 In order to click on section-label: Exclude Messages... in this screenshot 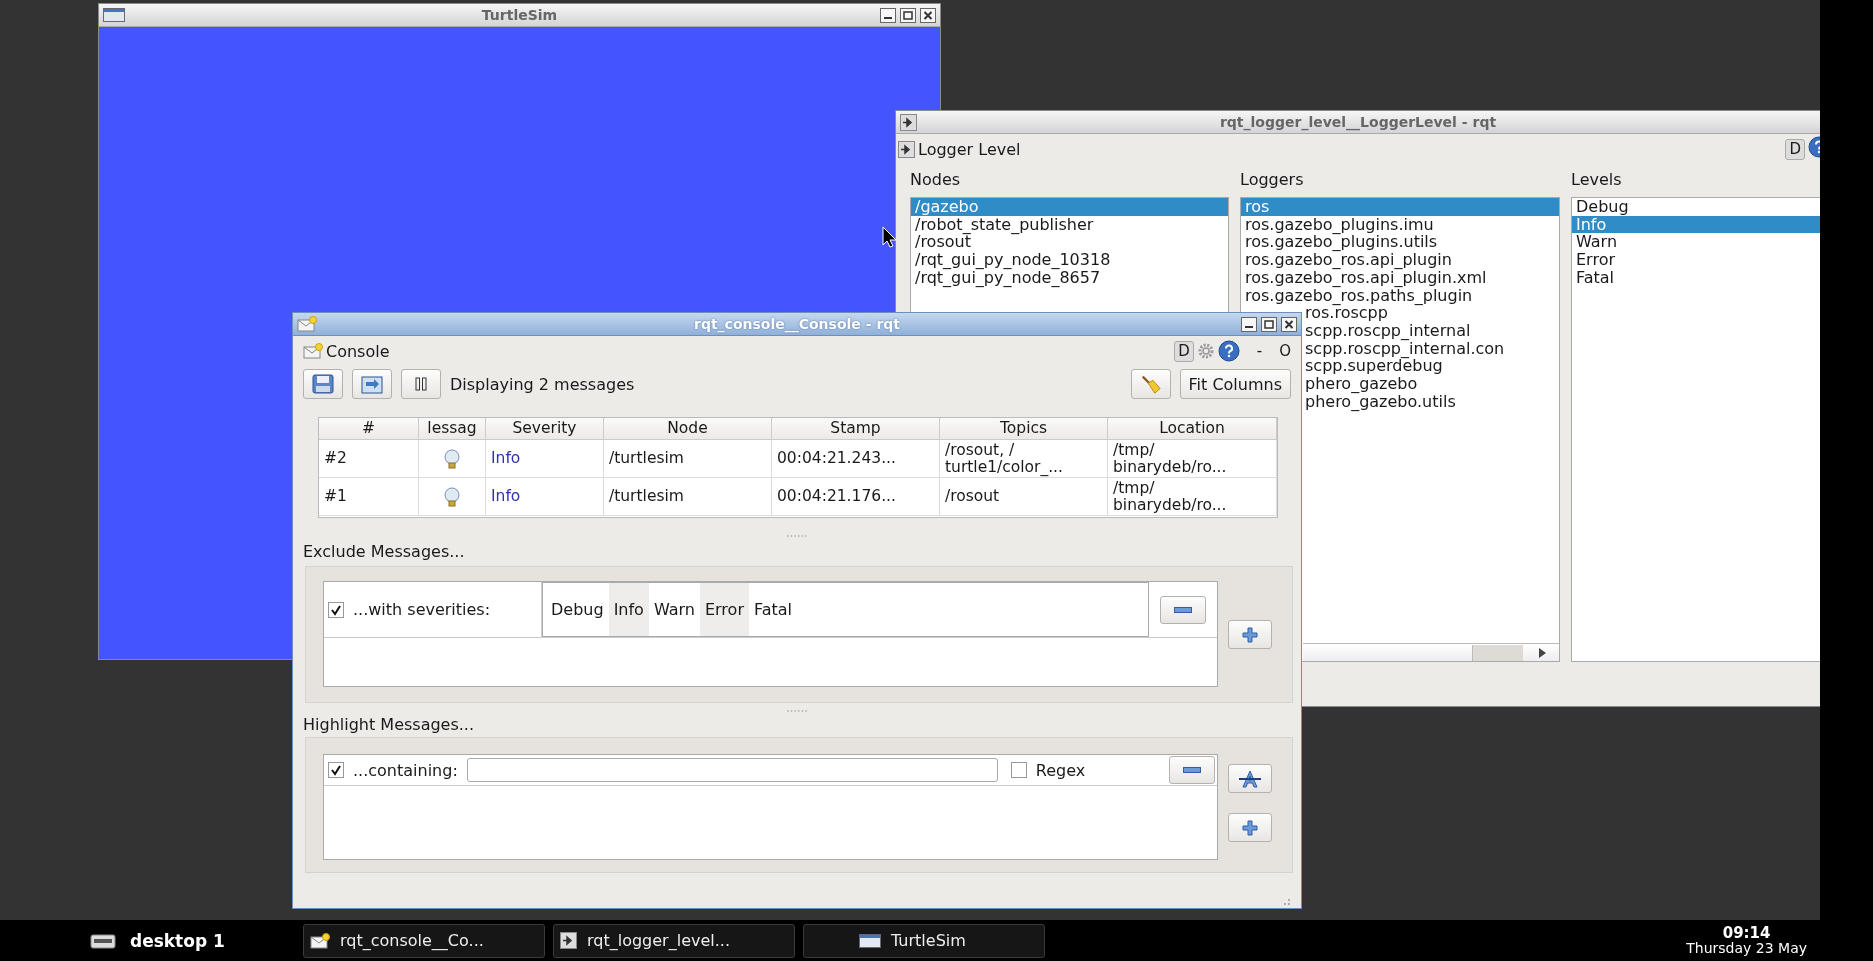, I will do `click(384, 551)`.